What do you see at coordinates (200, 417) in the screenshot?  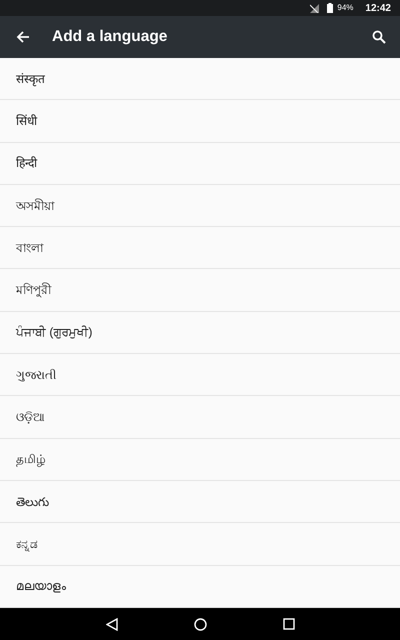 I see `language-item: ଓଡ଼ିଆ` at bounding box center [200, 417].